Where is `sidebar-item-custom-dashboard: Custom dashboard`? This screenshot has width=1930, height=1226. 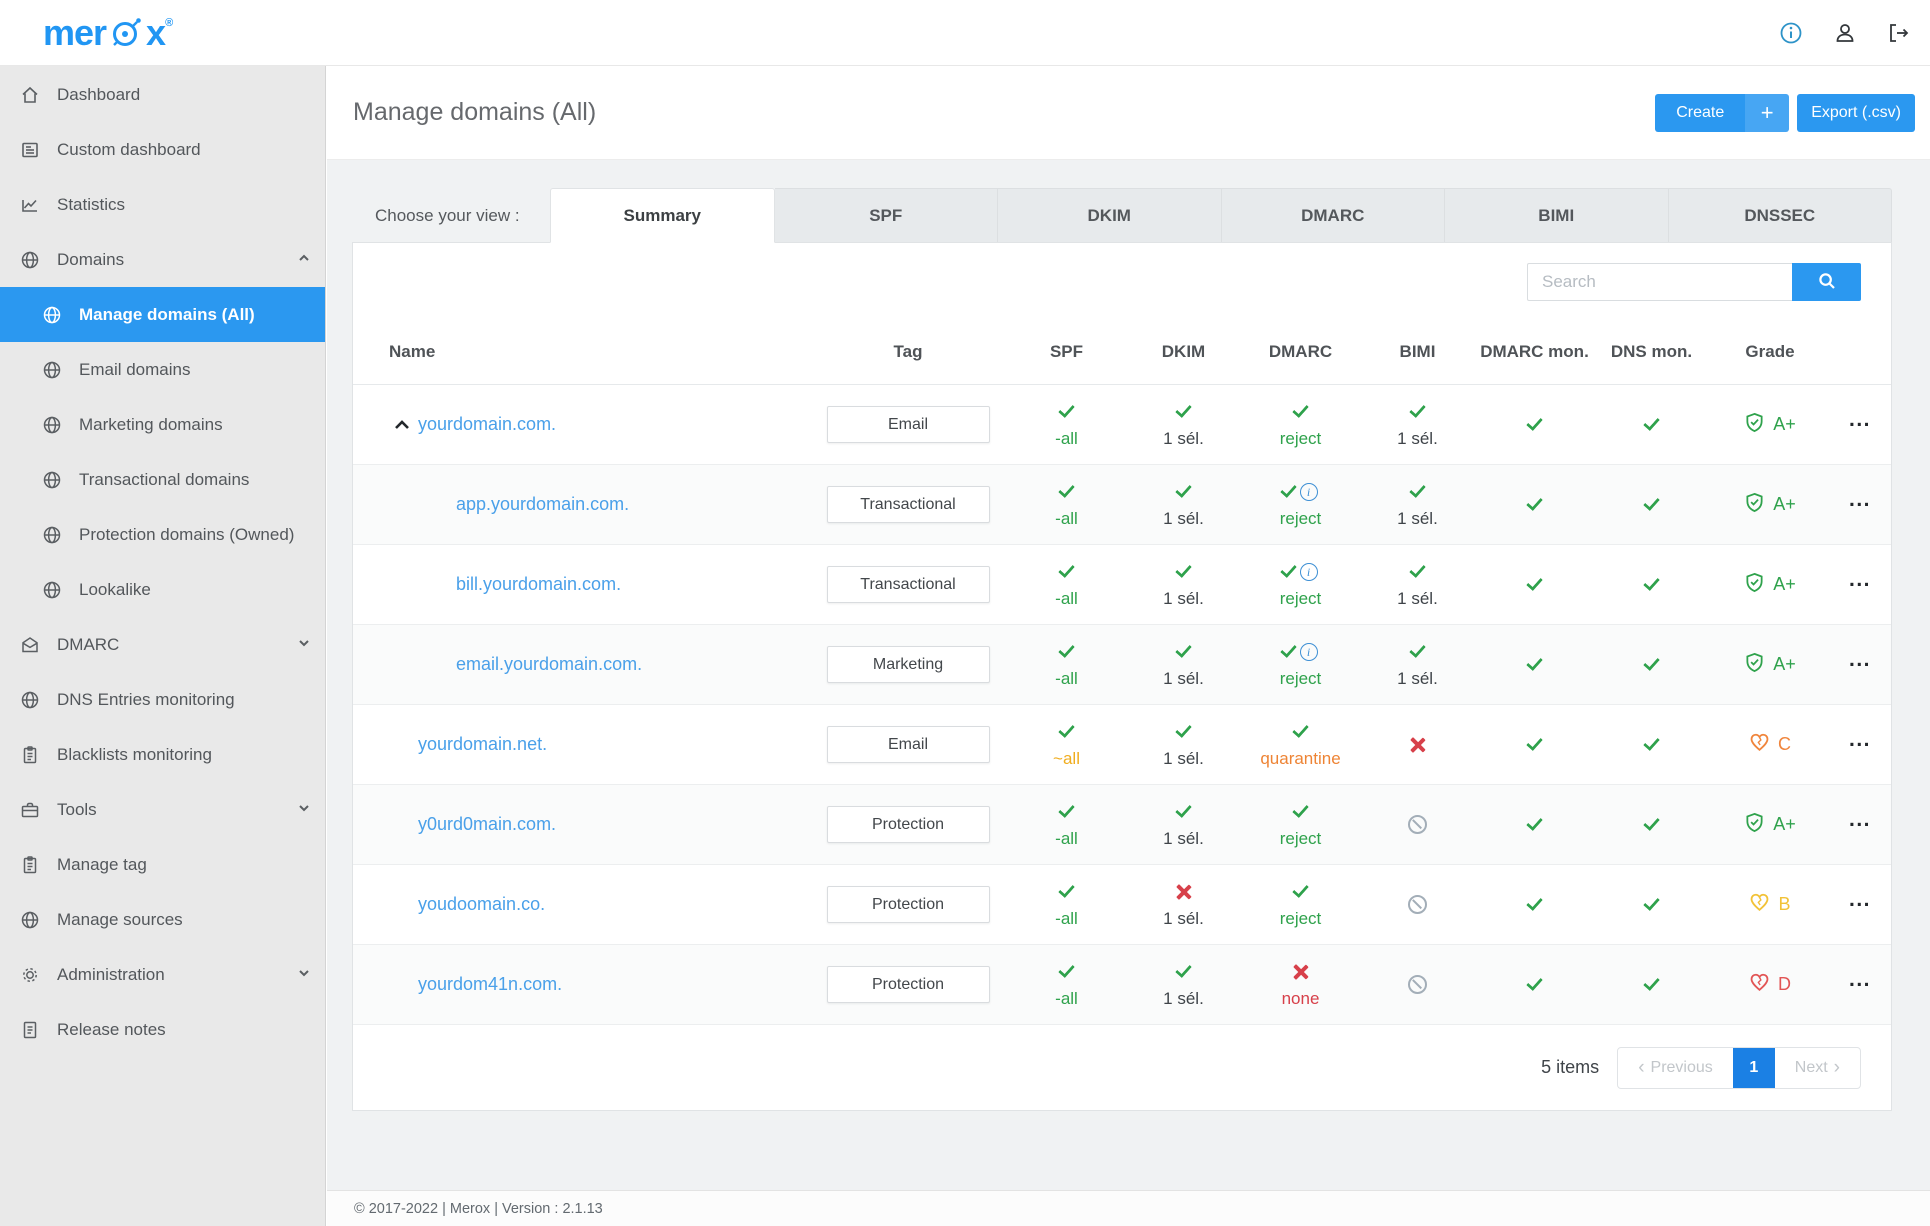 sidebar-item-custom-dashboard: Custom dashboard is located at coordinates (162, 149).